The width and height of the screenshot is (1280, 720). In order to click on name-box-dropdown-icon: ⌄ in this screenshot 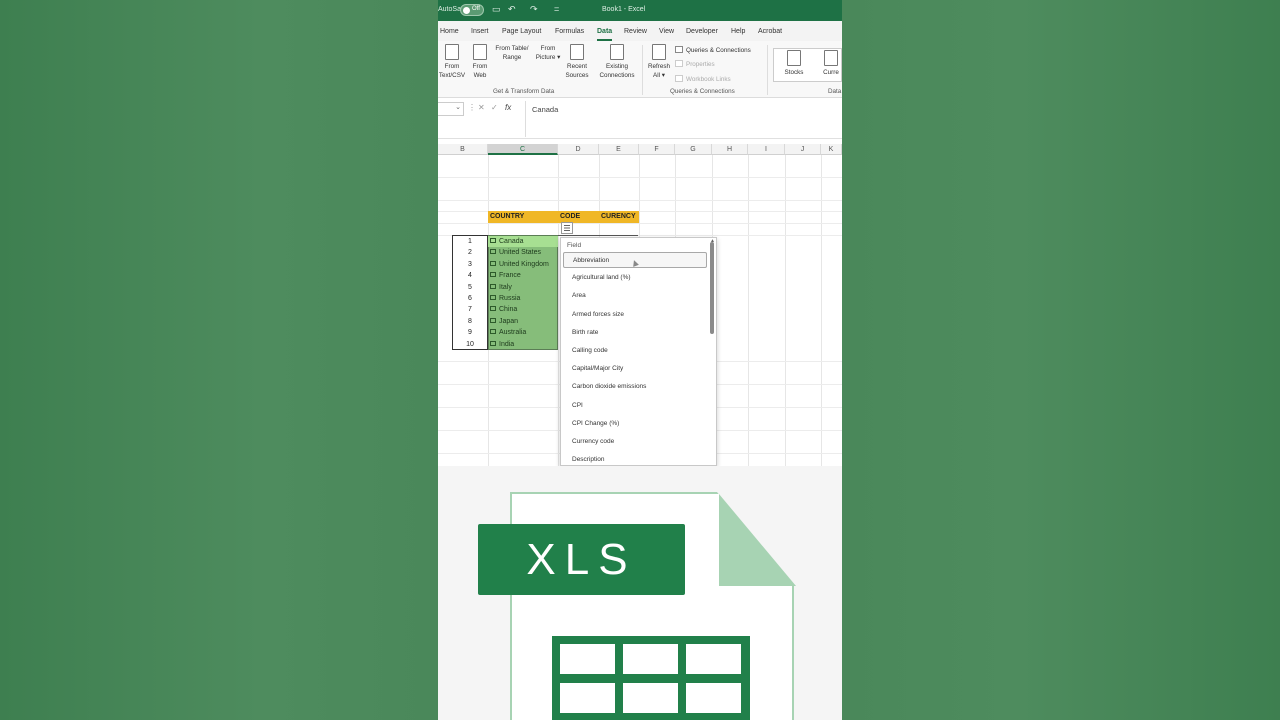, I will do `click(458, 107)`.